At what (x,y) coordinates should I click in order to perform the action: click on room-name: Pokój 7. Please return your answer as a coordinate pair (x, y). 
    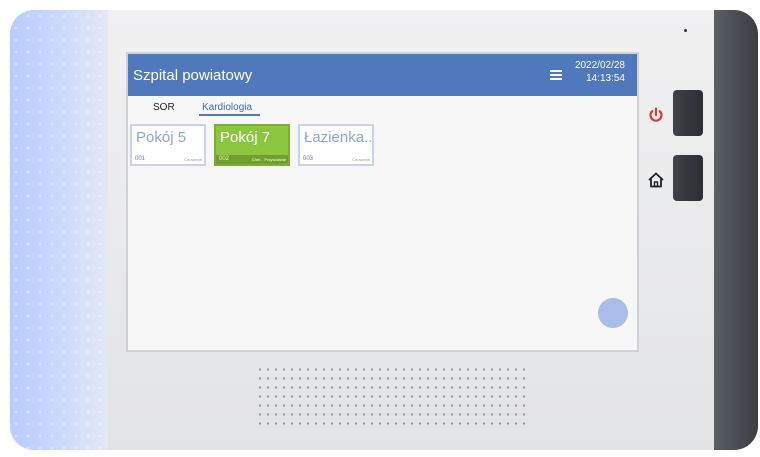
    Looking at the image, I should click on (245, 137).